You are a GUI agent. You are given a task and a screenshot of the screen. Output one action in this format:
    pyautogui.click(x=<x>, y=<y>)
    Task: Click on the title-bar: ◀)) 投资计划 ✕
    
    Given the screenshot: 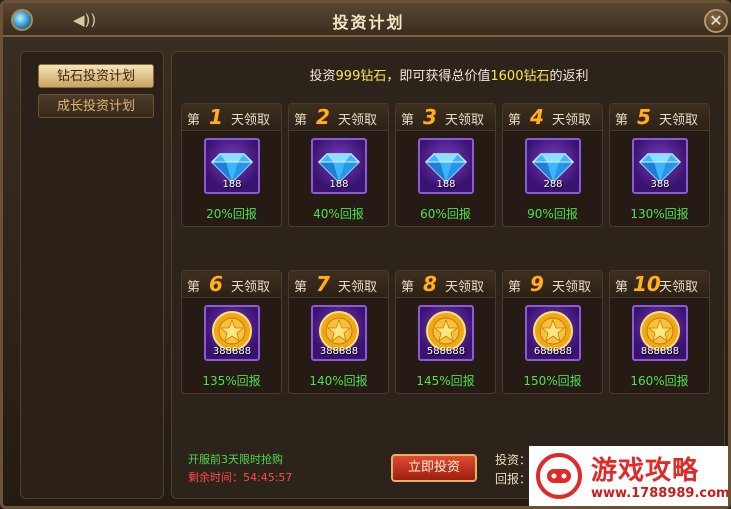 What is the action you would take?
    pyautogui.click(x=367, y=20)
    